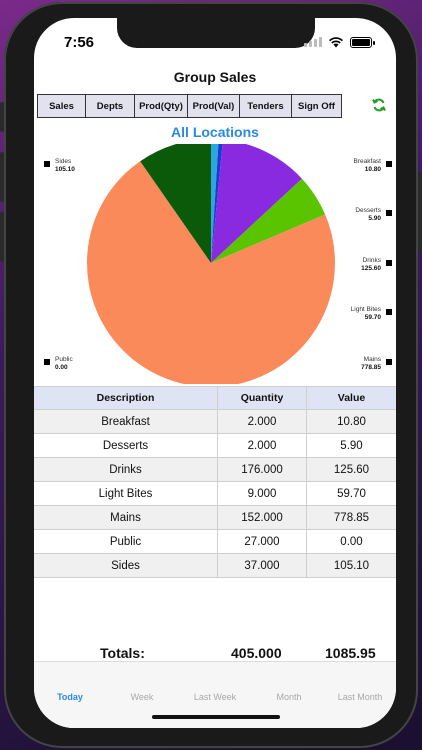 The width and height of the screenshot is (422, 750). What do you see at coordinates (61, 367) in the screenshot?
I see `legend-value: 0.00` at bounding box center [61, 367].